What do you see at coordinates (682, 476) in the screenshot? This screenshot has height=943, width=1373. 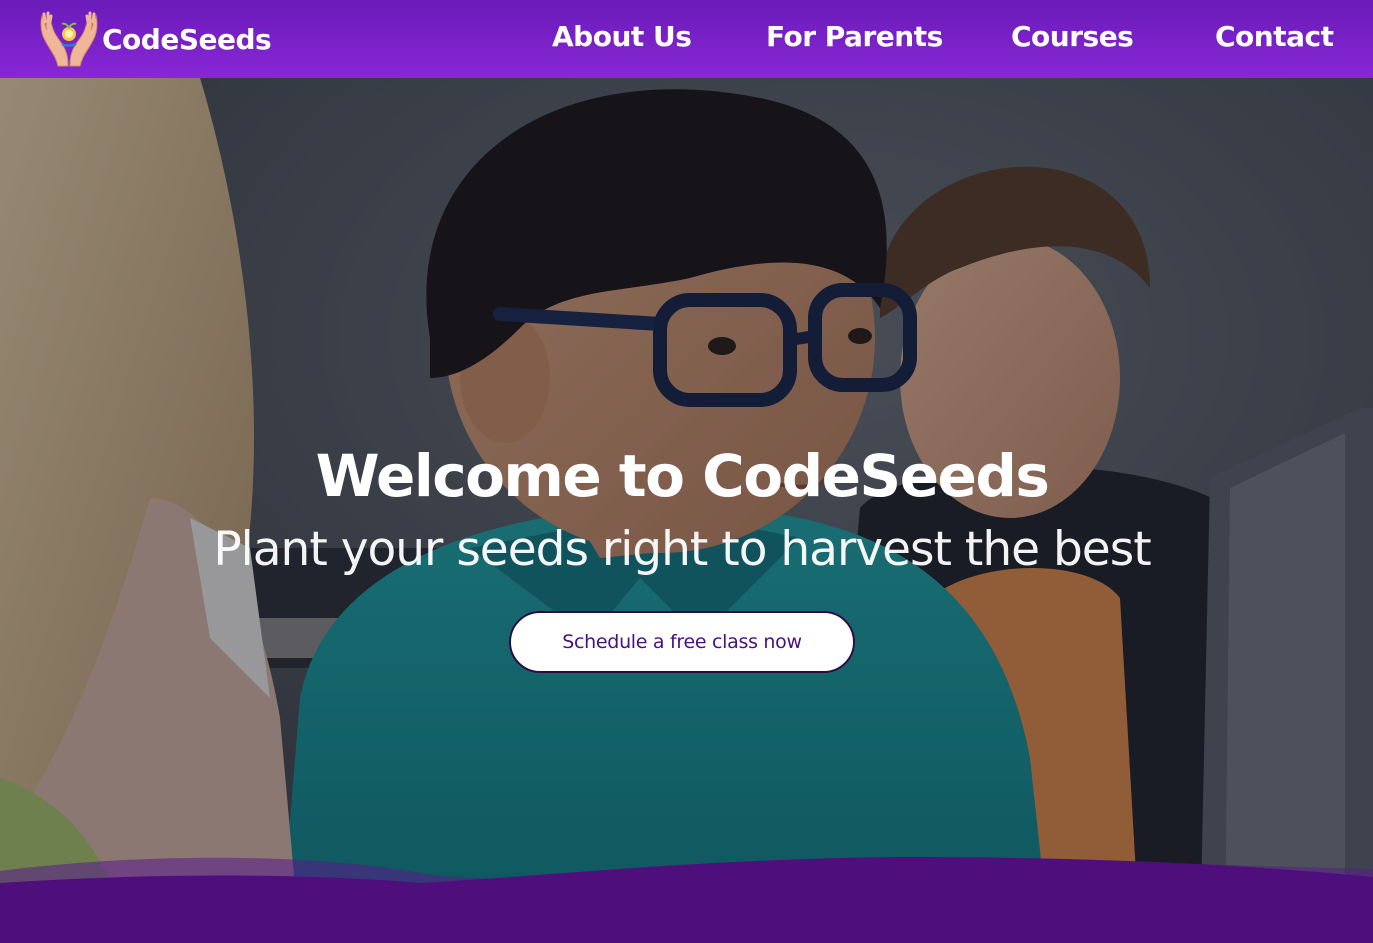 I see `hero-title: Welcome to CodeSeeds` at bounding box center [682, 476].